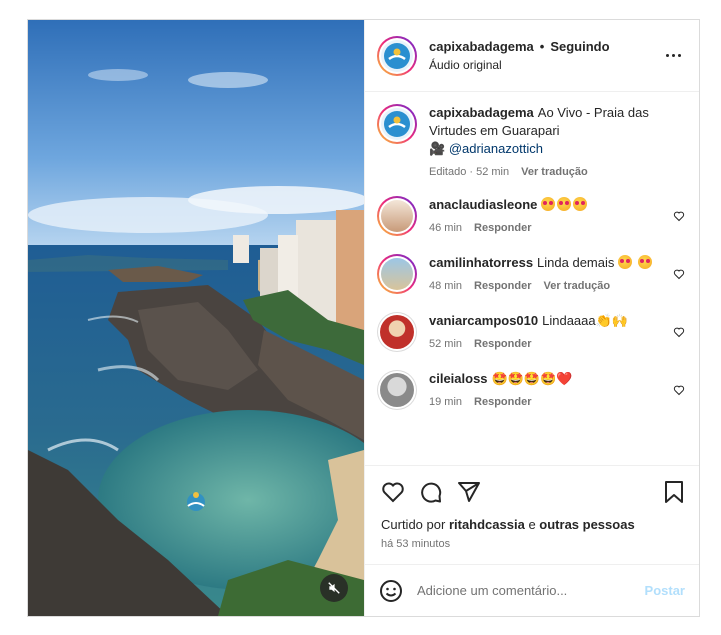 Image resolution: width=721 pixels, height=635 pixels. What do you see at coordinates (665, 590) in the screenshot?
I see `post-comment-button: Postar` at bounding box center [665, 590].